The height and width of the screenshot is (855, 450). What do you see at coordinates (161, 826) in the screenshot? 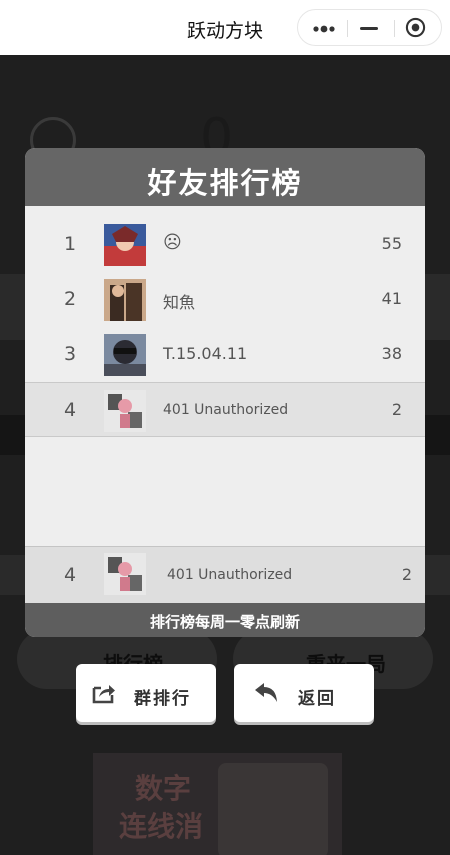
I see `ad-text-line2: 连线消` at bounding box center [161, 826].